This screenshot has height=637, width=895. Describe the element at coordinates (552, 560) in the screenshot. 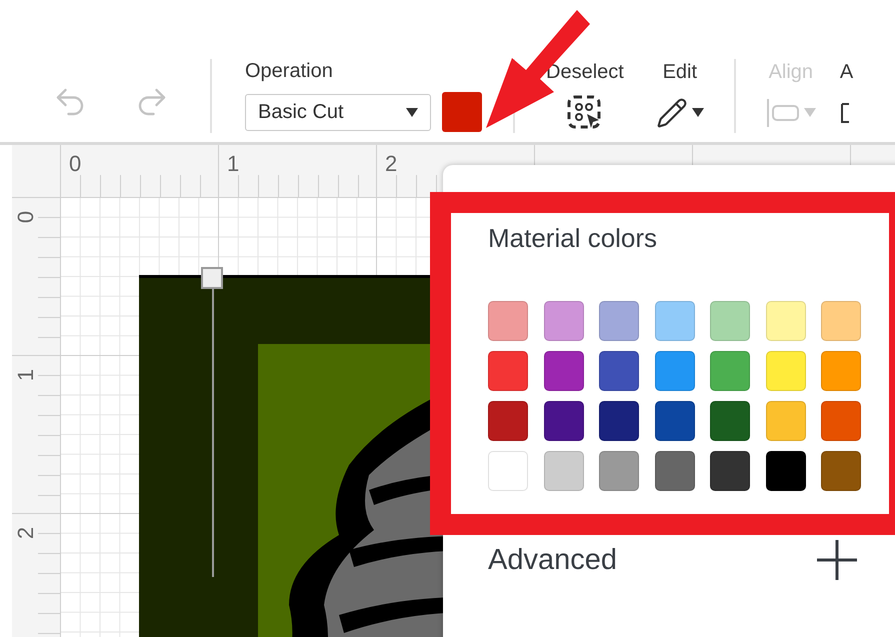

I see `advanced-label: Advanced` at that location.